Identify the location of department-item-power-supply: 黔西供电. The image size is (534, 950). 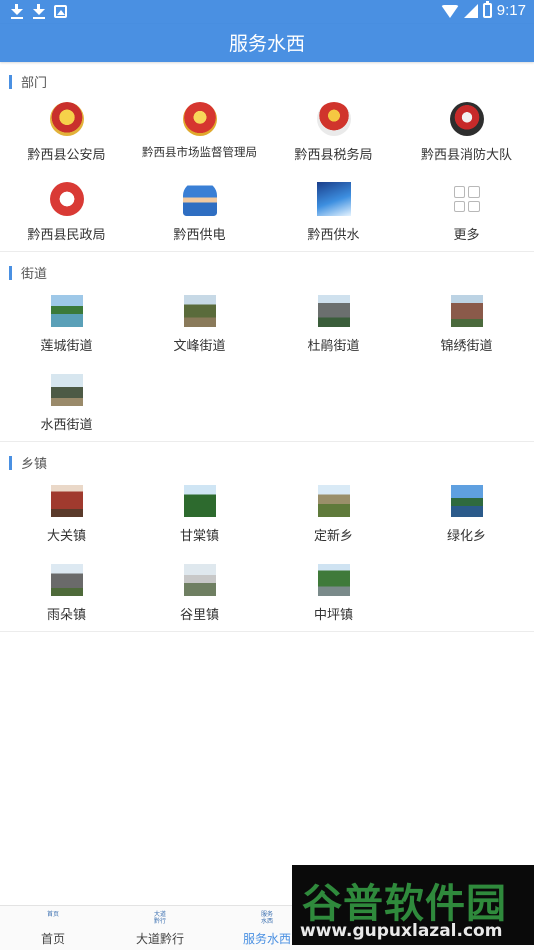
(199, 214).